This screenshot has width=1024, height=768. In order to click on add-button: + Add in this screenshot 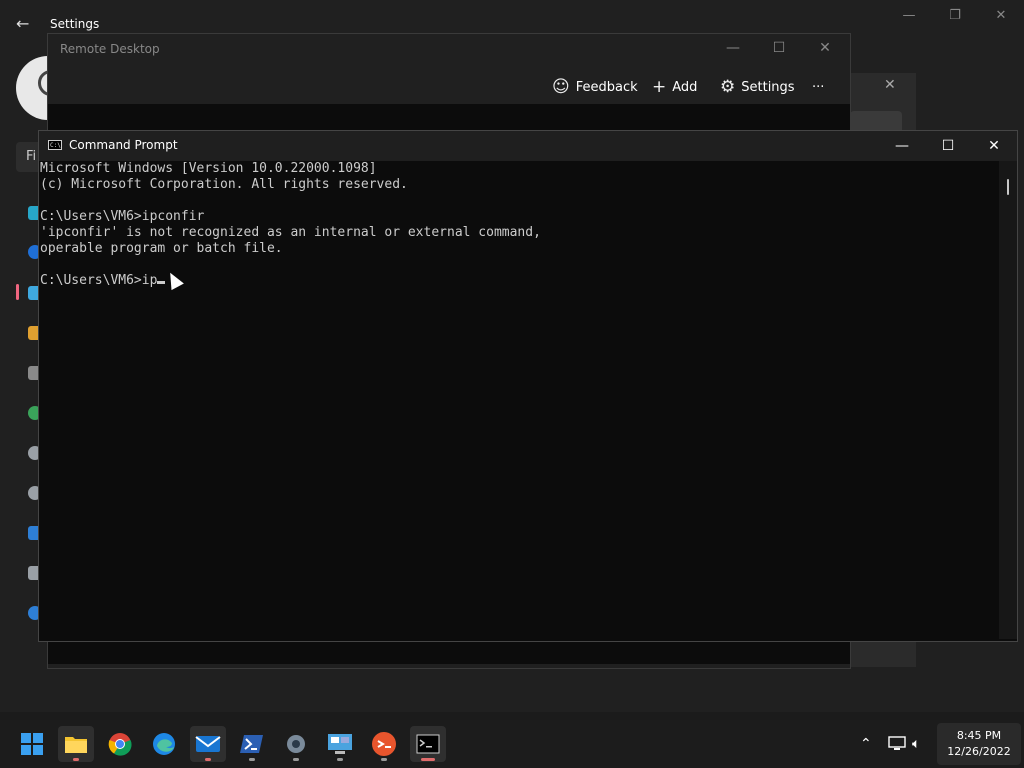, I will do `click(674, 87)`.